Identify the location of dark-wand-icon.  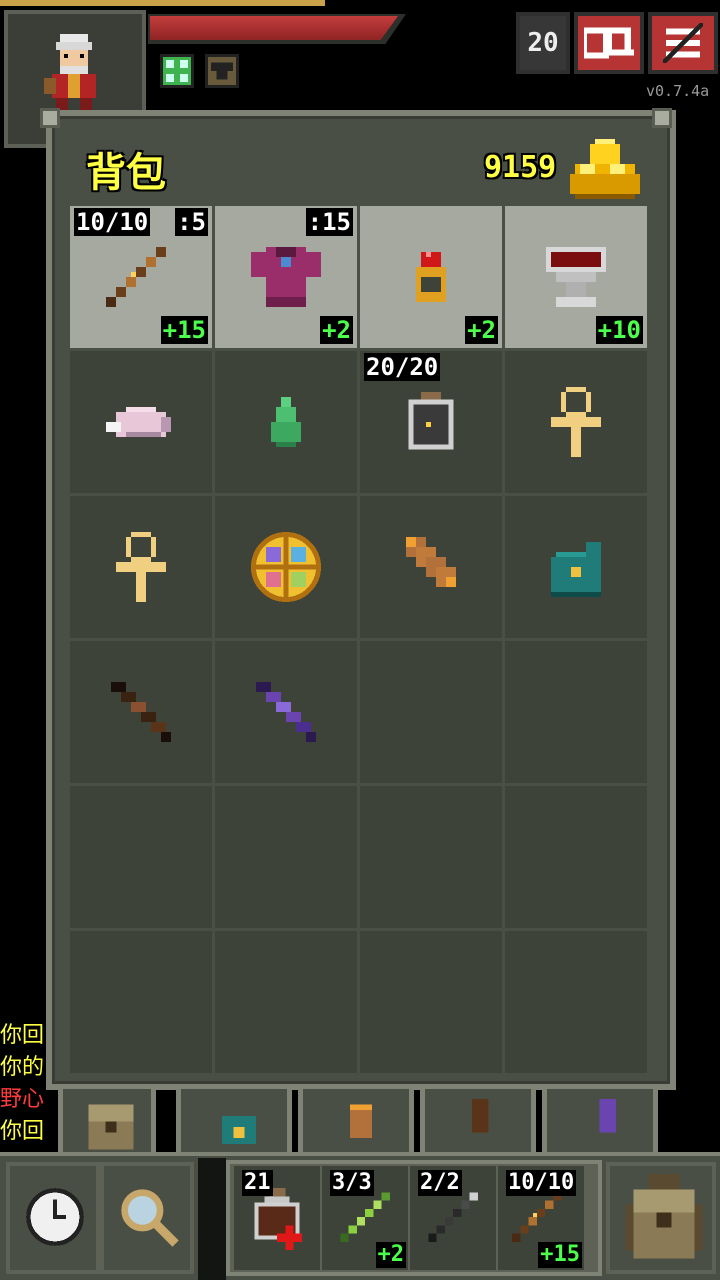
(141, 712).